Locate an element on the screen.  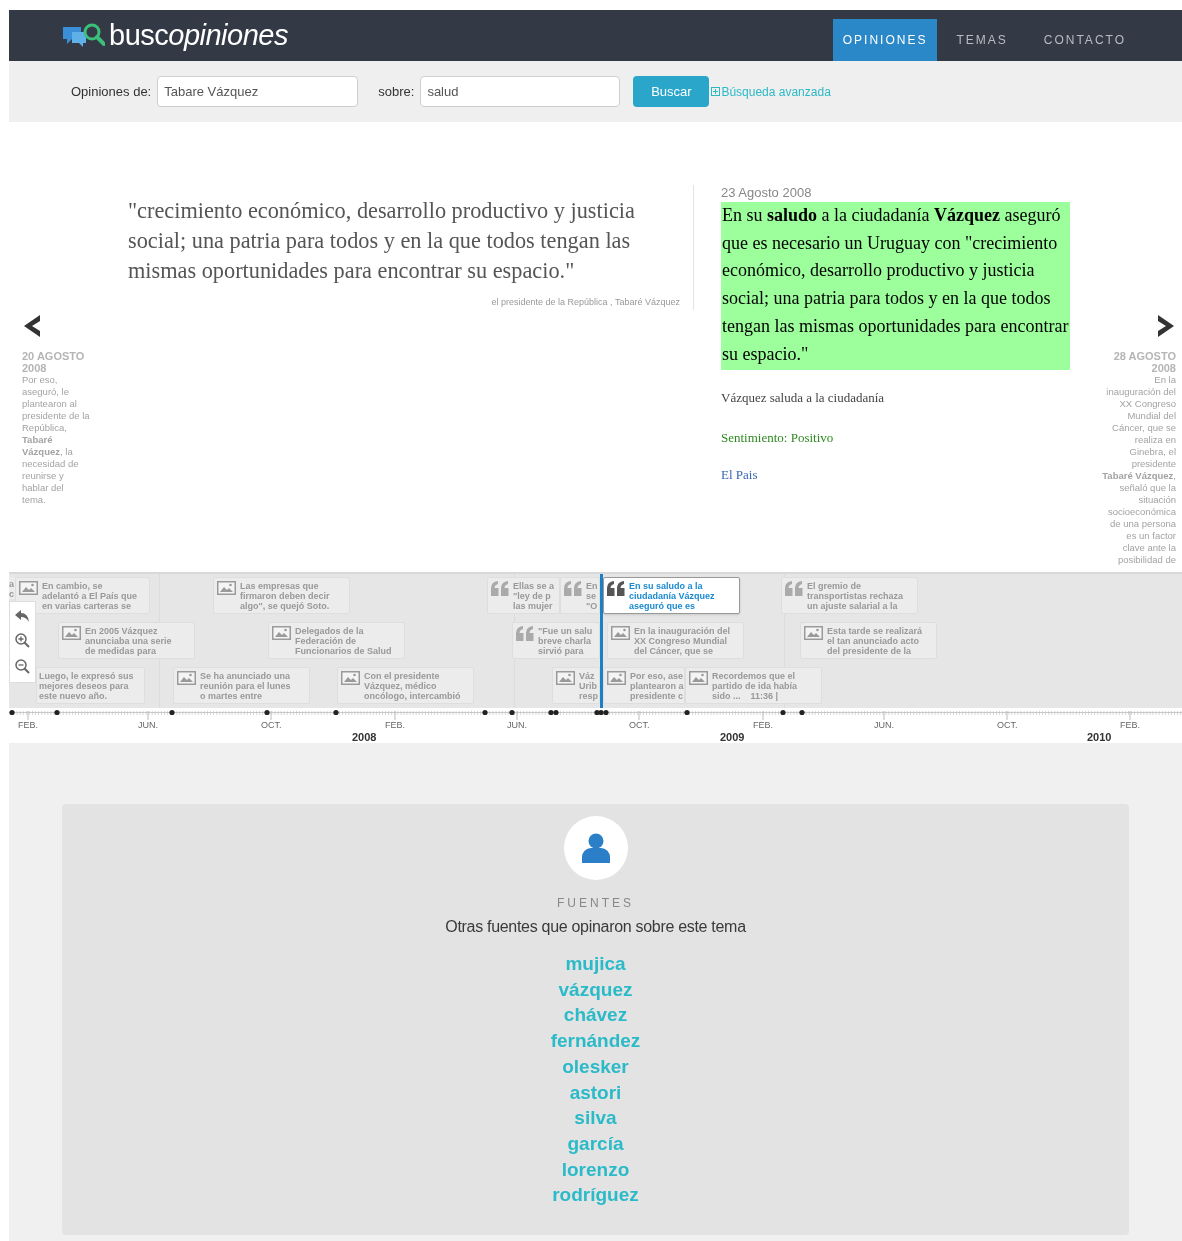
event-excerpt: En se "O is located at coordinates (592, 596).